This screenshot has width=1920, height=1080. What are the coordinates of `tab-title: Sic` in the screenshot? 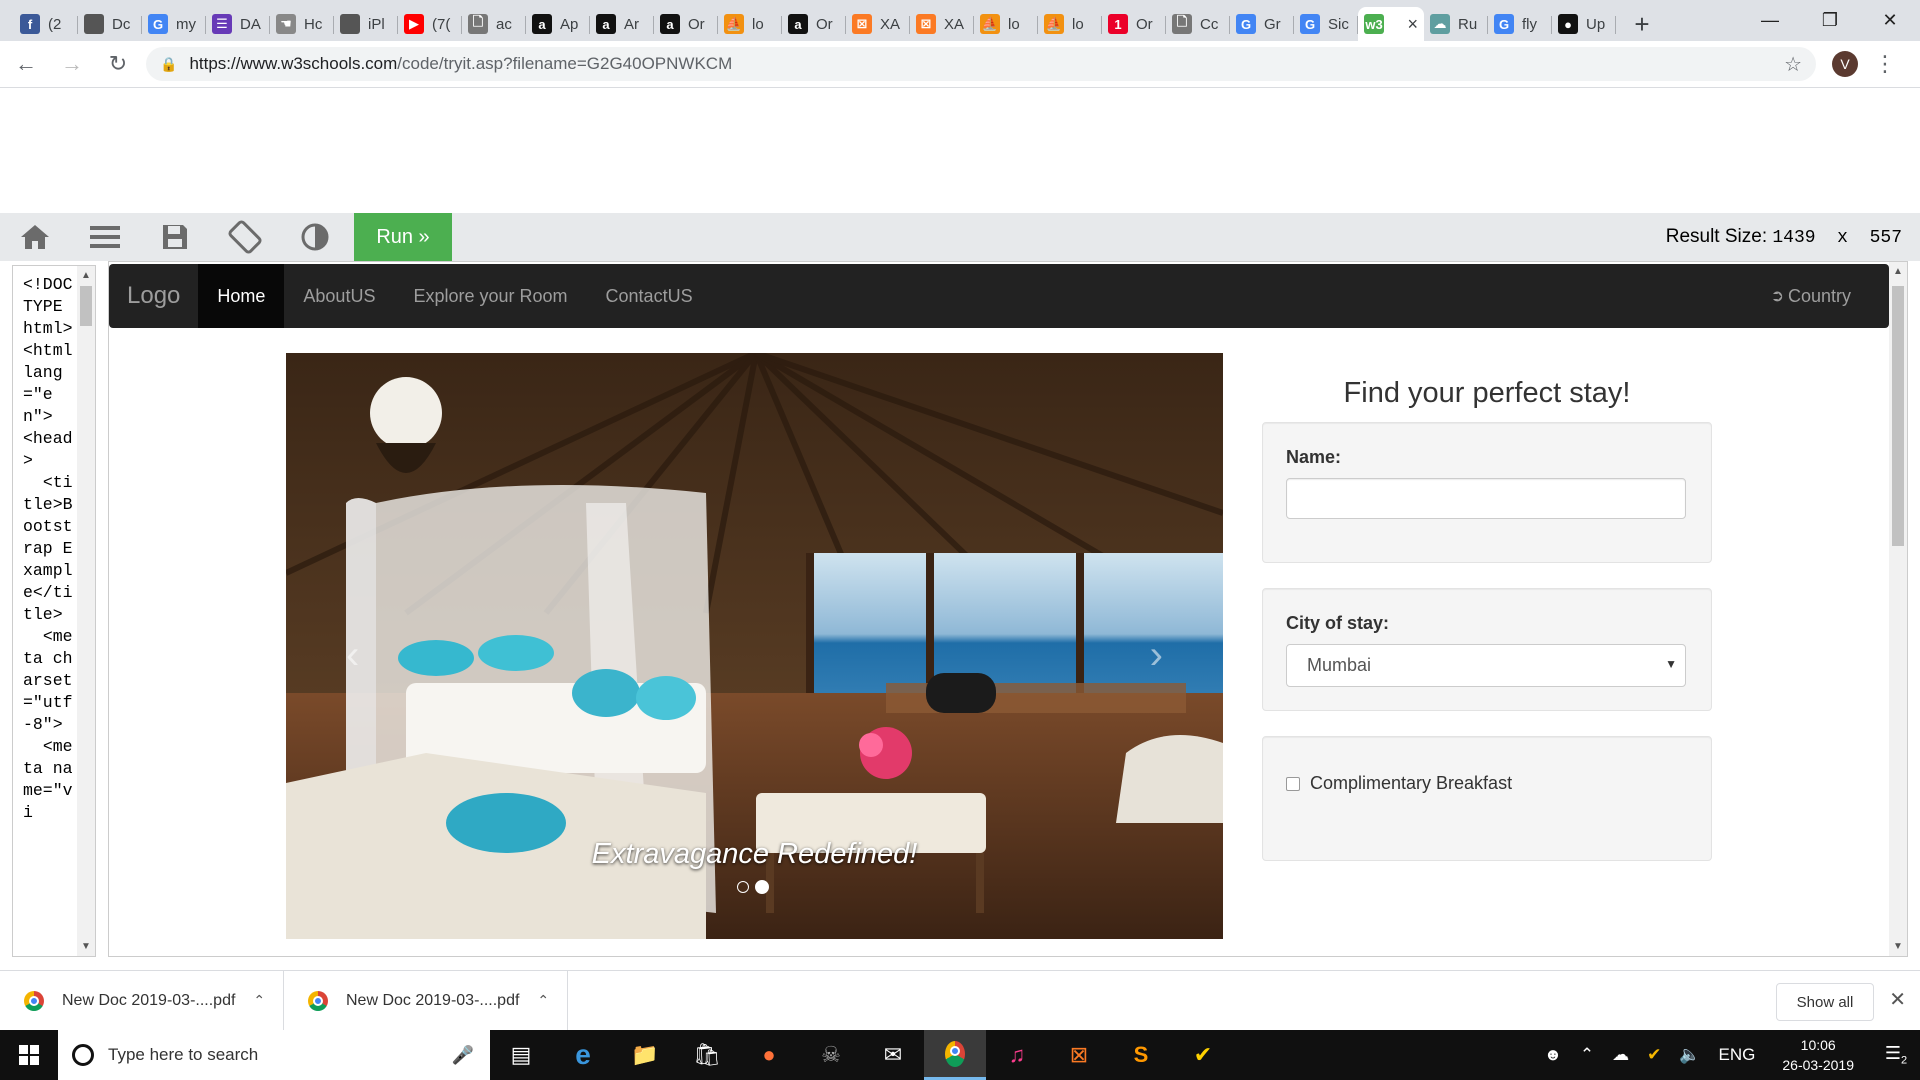 It's located at (1338, 24).